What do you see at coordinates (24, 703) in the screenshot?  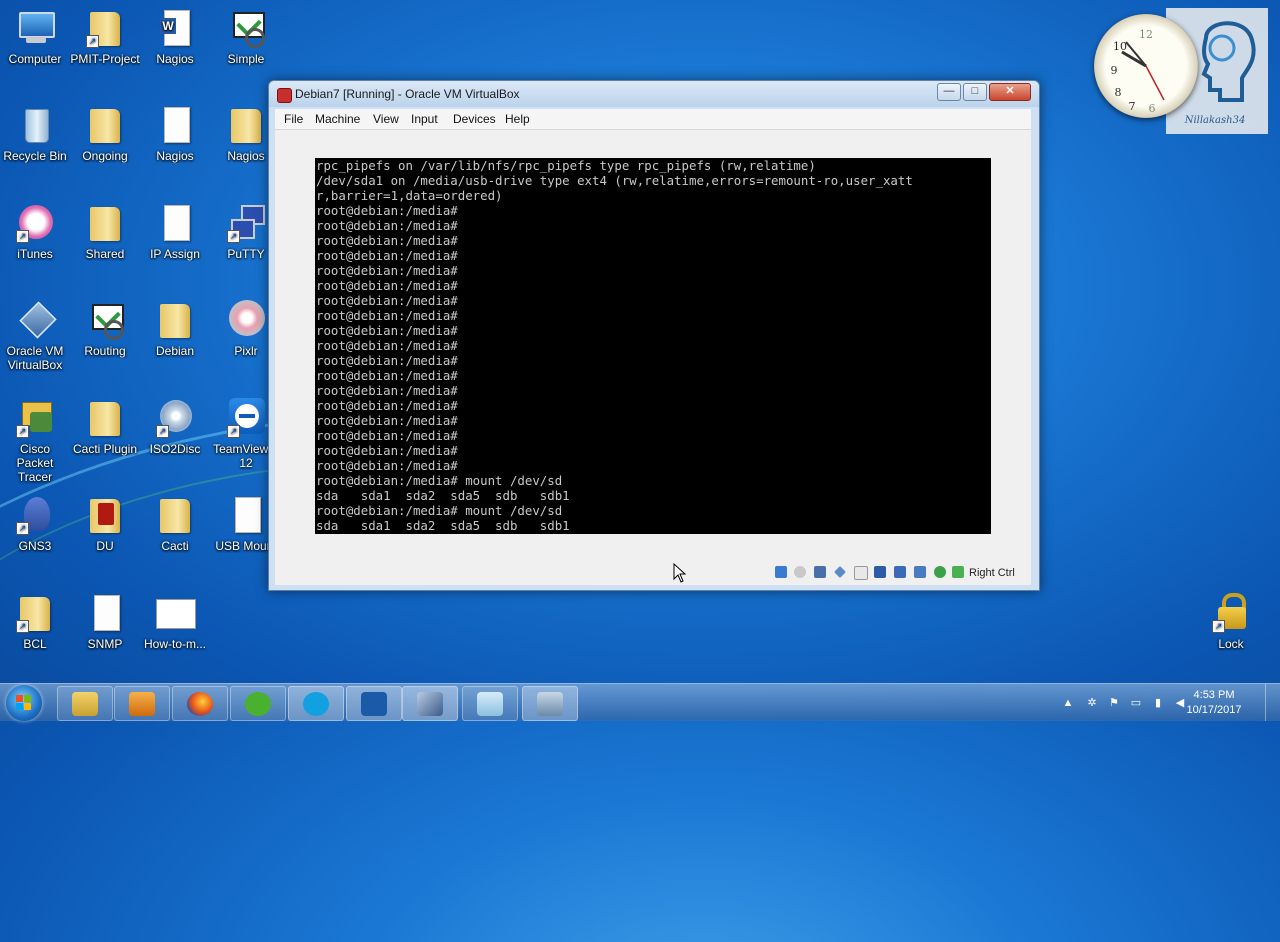 I see `start-button` at bounding box center [24, 703].